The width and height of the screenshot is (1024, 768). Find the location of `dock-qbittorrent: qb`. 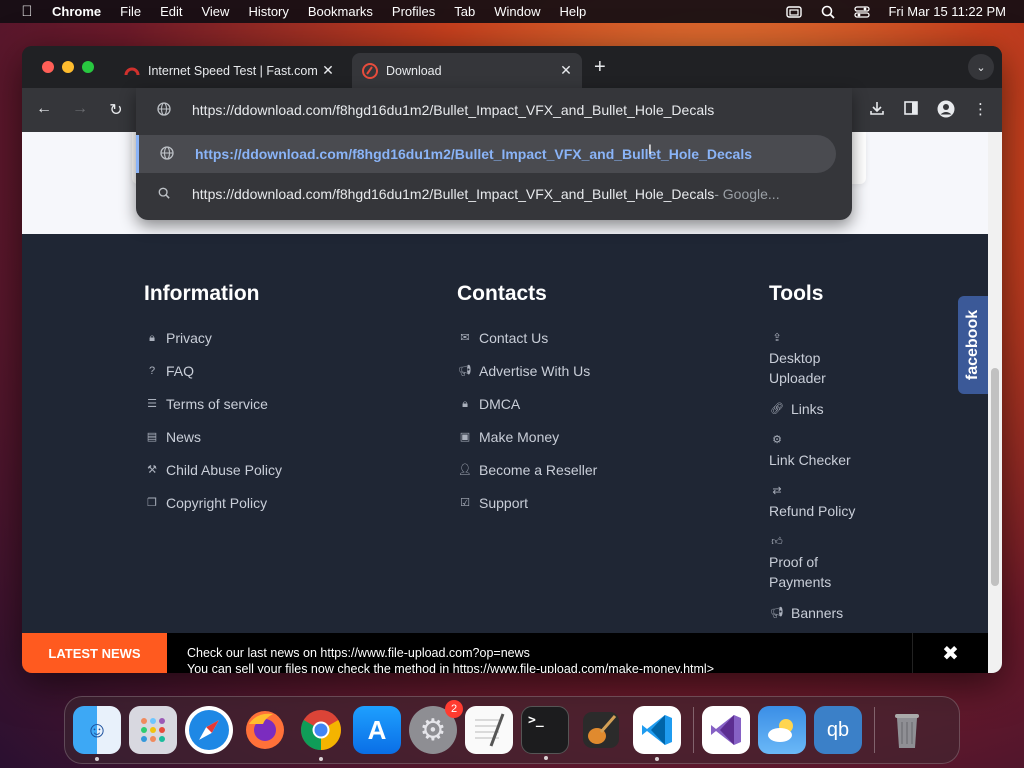

dock-qbittorrent: qb is located at coordinates (838, 730).